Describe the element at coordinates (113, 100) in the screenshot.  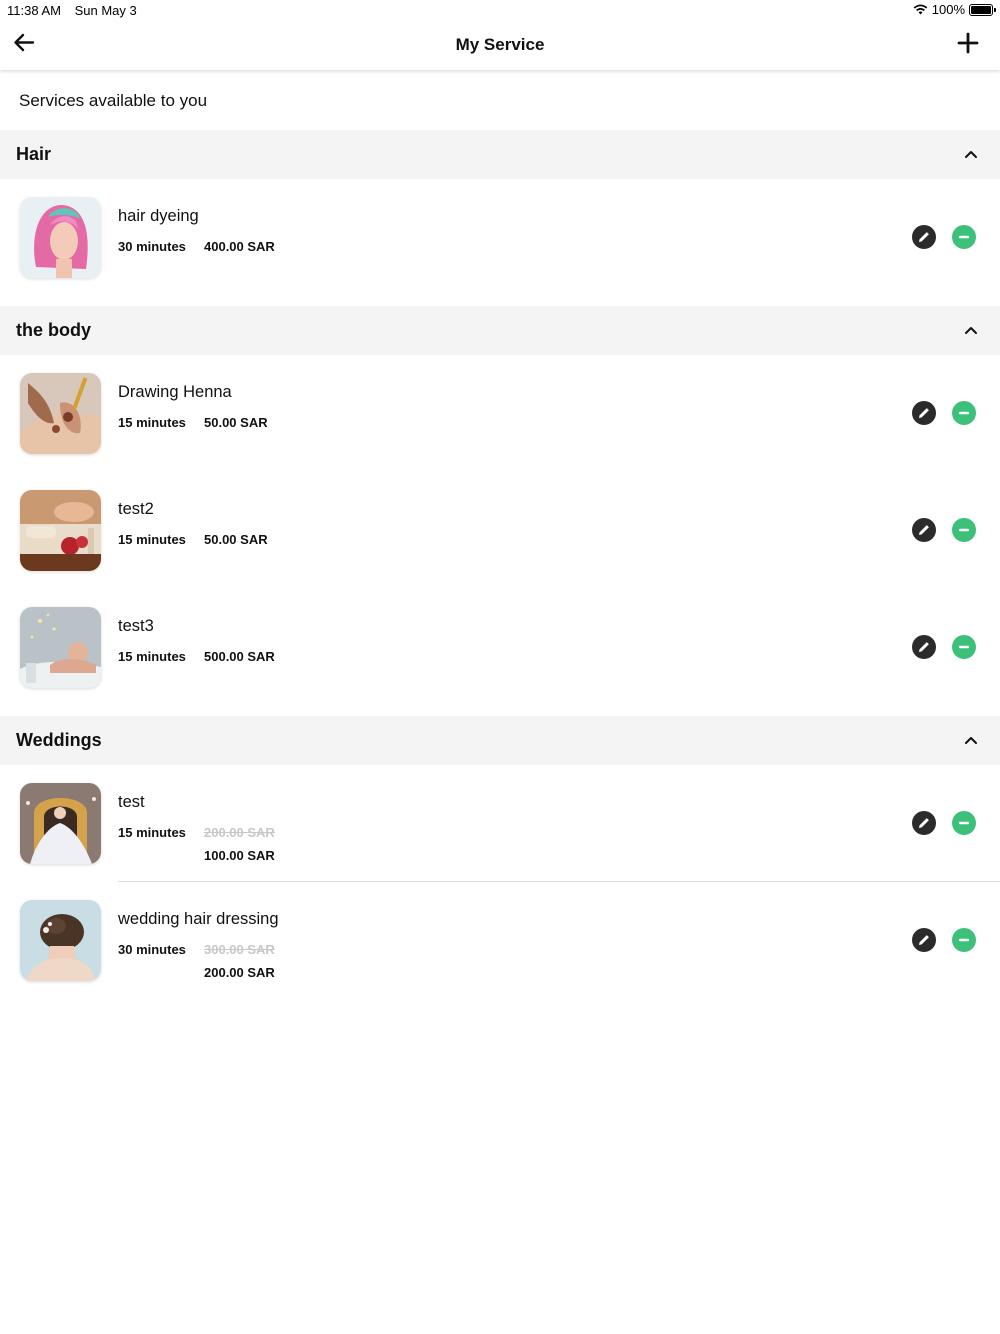
I see `services-intro-text: Services available to you` at that location.